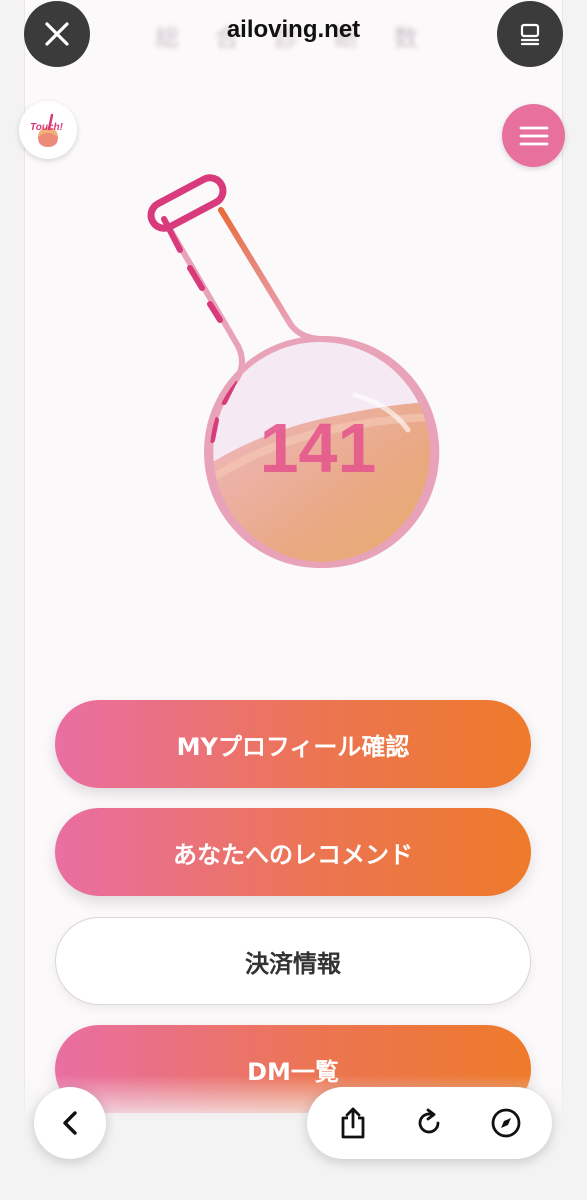 The image size is (587, 1200). I want to click on close-icon, so click(57, 34).